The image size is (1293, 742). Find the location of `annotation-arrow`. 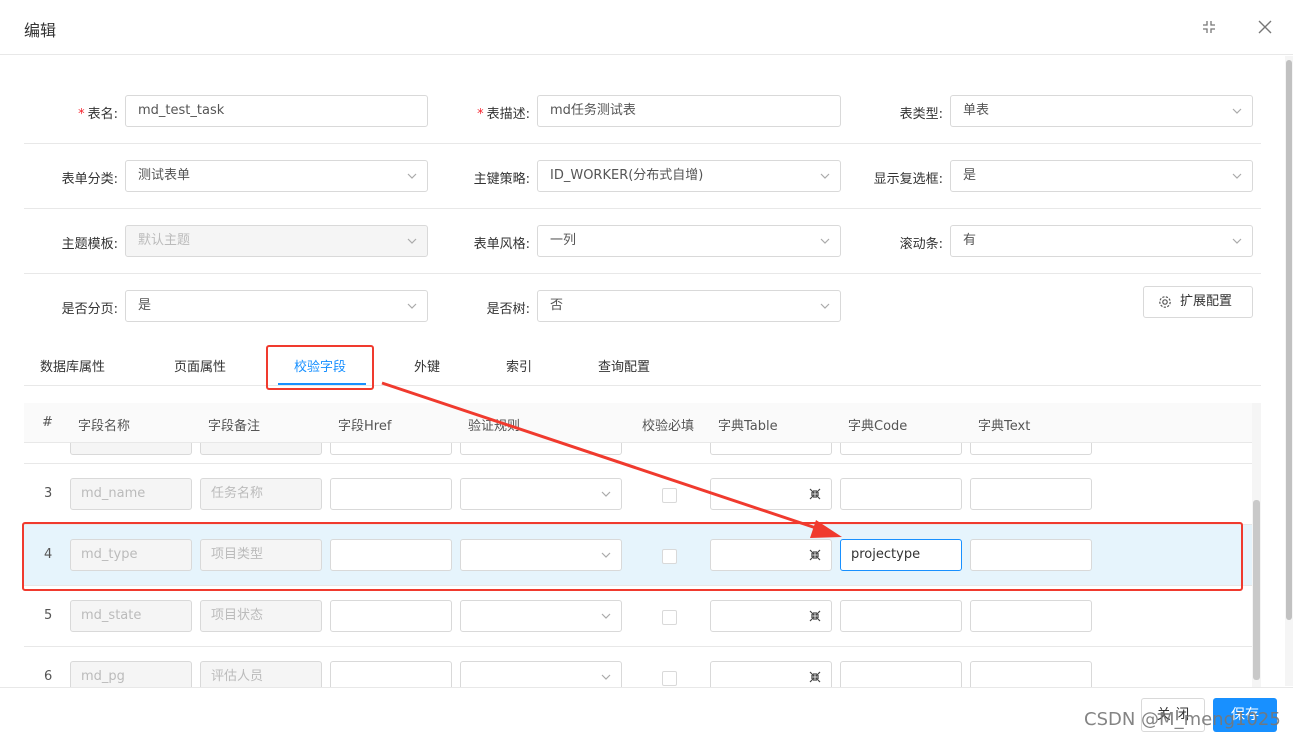

annotation-arrow is located at coordinates (611, 459).